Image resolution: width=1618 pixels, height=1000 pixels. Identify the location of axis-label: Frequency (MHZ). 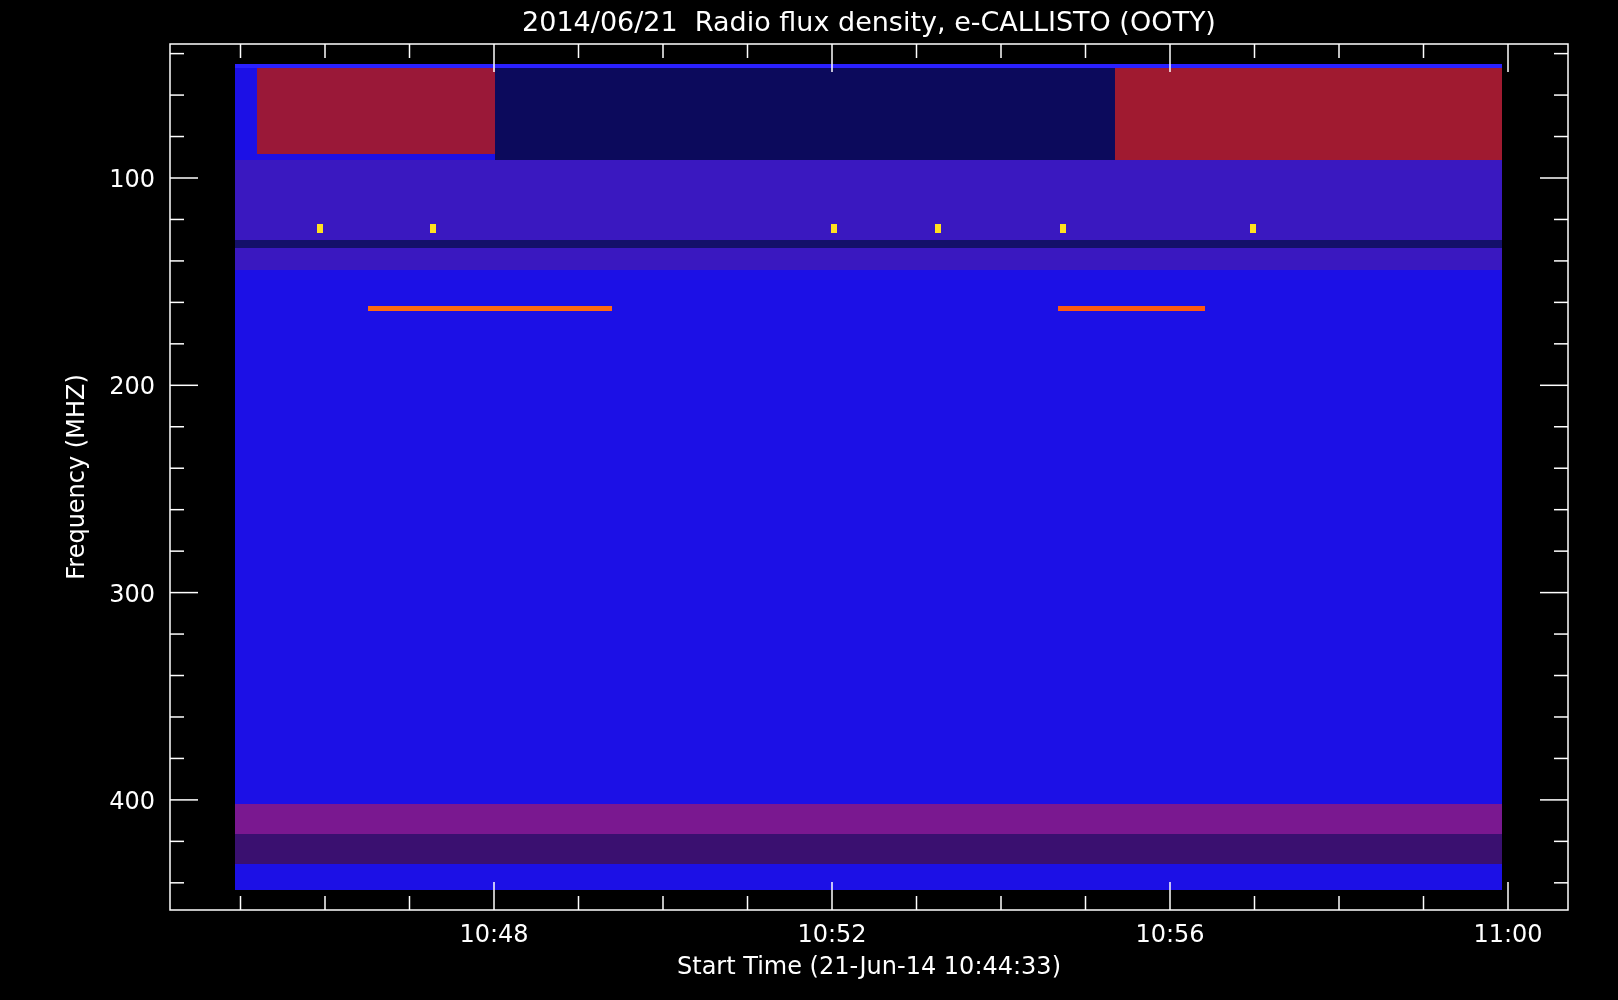
(76, 477).